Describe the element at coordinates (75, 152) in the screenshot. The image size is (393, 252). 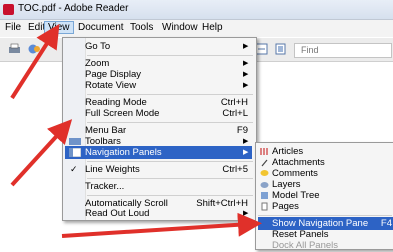
I see `navigation-panels-icon` at that location.